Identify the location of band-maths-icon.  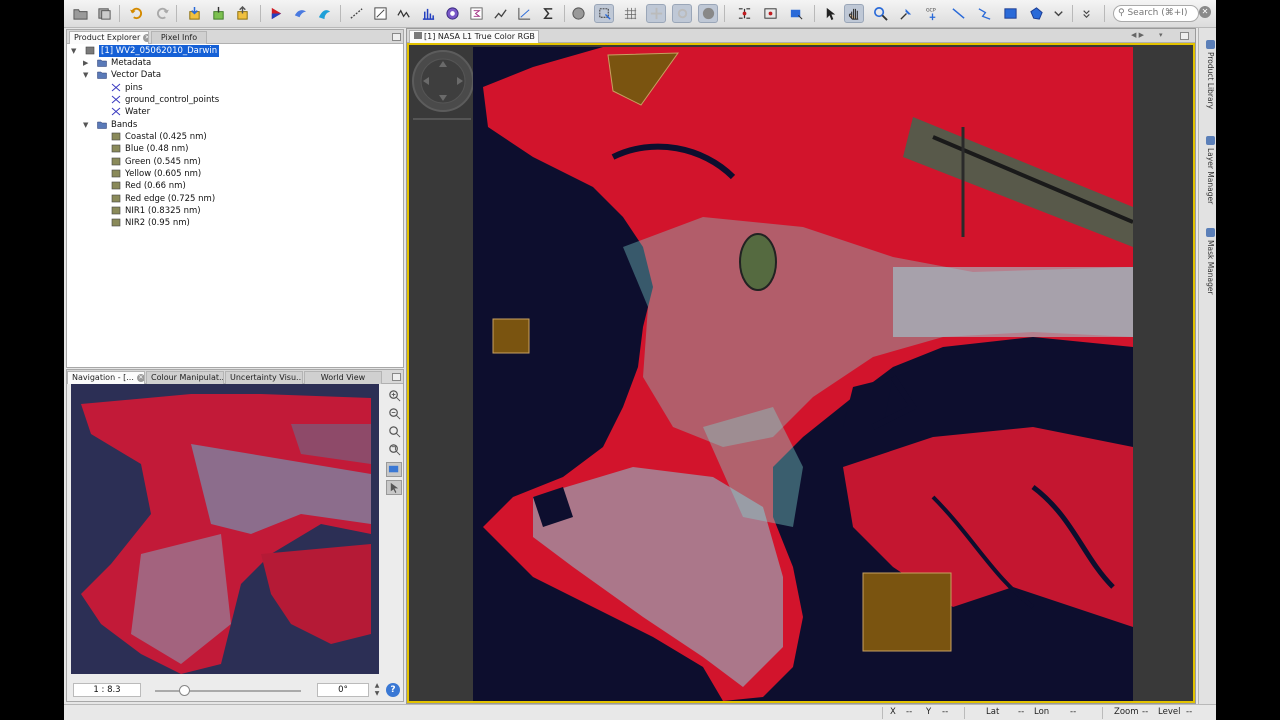
(218, 13).